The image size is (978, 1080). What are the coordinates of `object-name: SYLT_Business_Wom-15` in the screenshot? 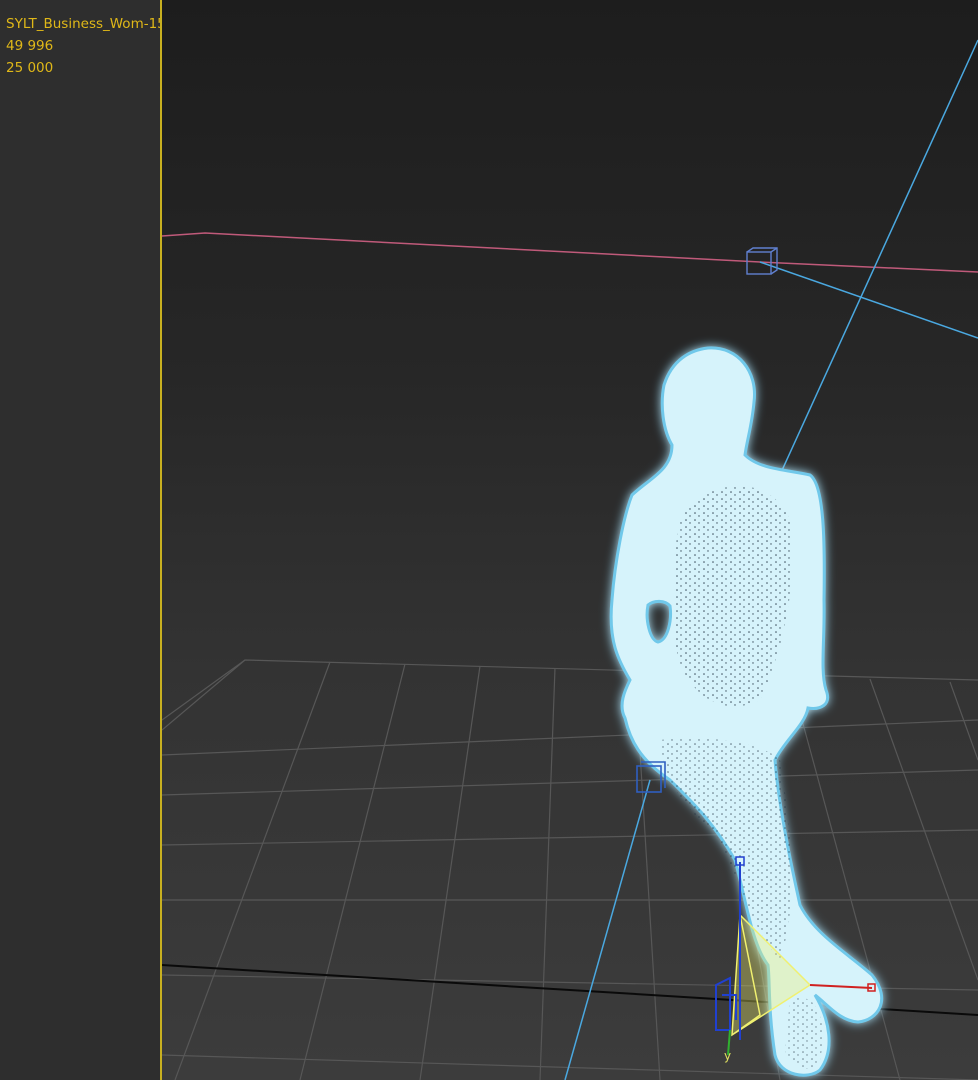 It's located at (86, 24).